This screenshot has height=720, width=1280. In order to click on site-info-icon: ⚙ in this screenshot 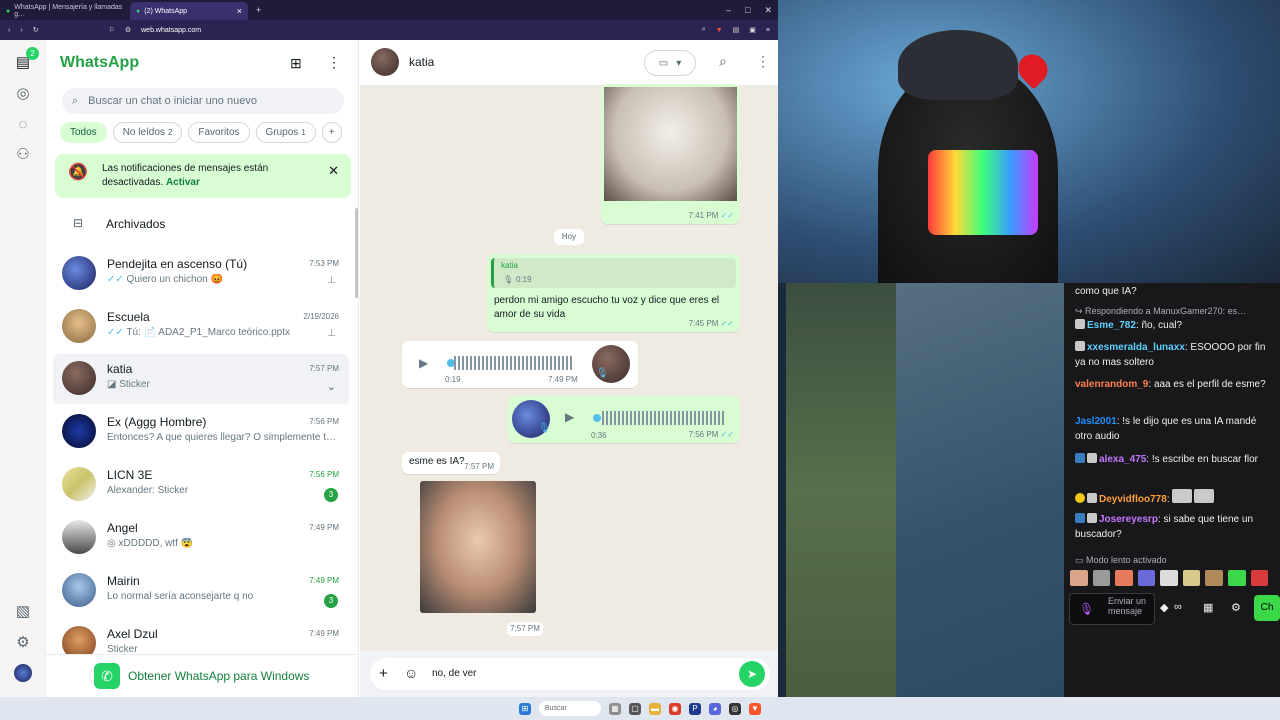, I will do `click(128, 30)`.